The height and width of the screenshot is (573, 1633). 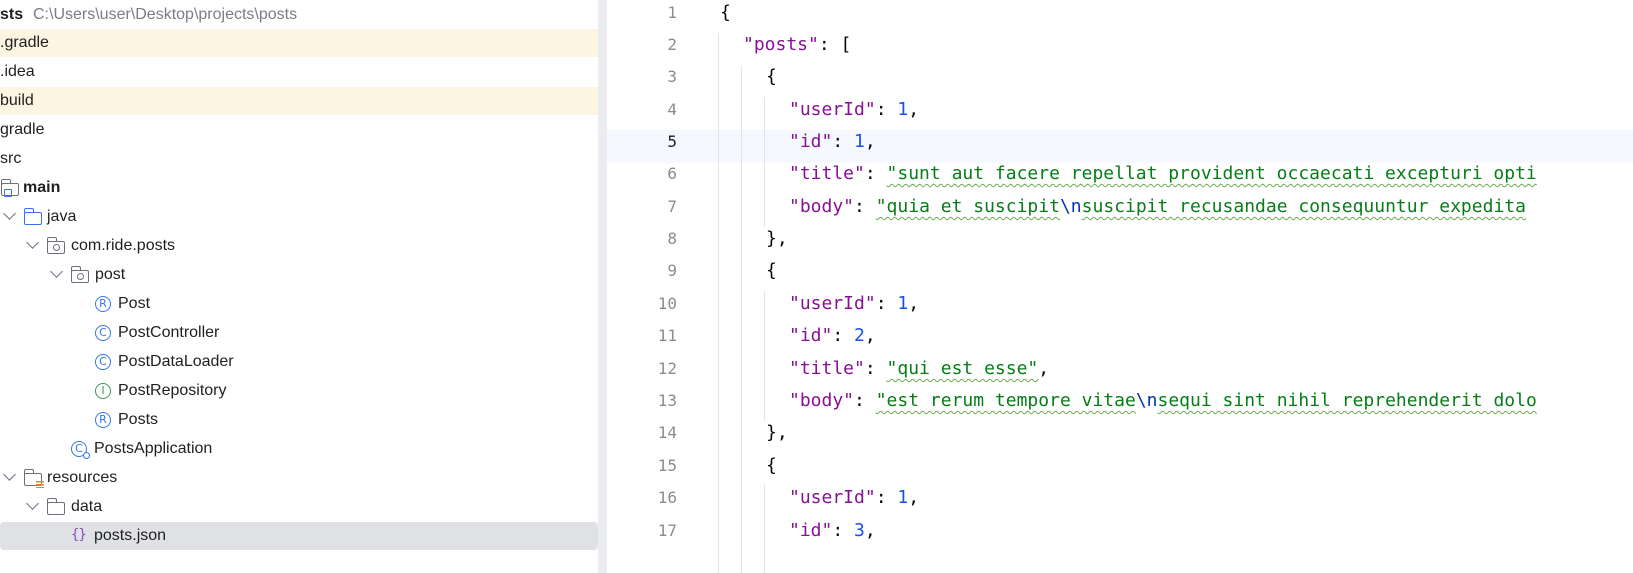 What do you see at coordinates (303, 15) in the screenshot?
I see `tree-root: sts C:\Users\user\Desktop\projects\posts` at bounding box center [303, 15].